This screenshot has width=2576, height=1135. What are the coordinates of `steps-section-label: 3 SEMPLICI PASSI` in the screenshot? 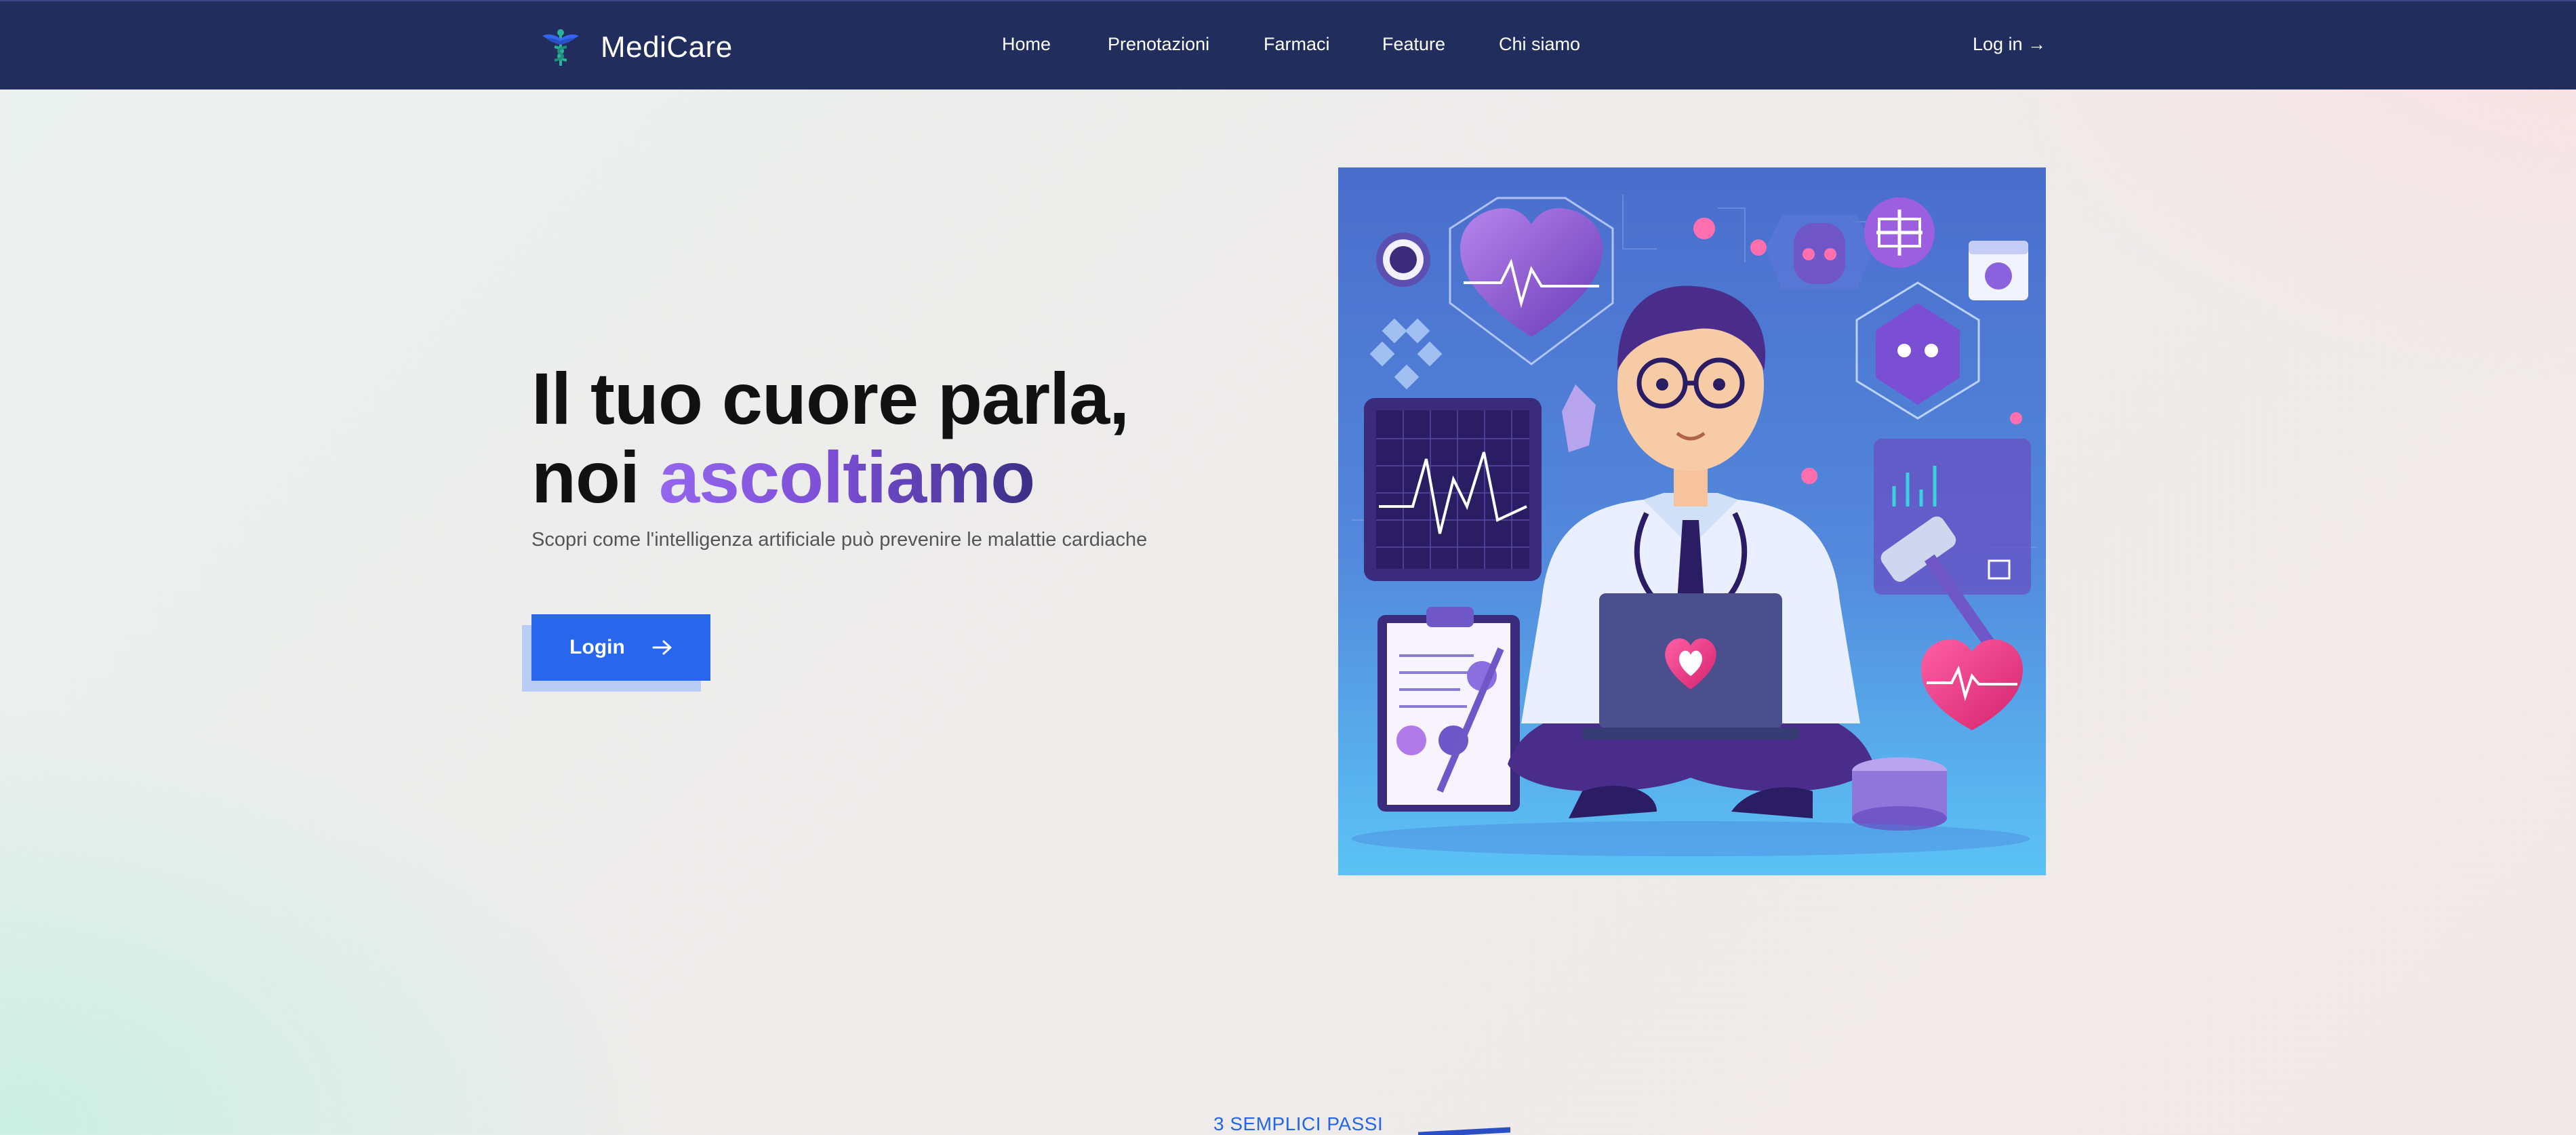 It's located at (1298, 1123).